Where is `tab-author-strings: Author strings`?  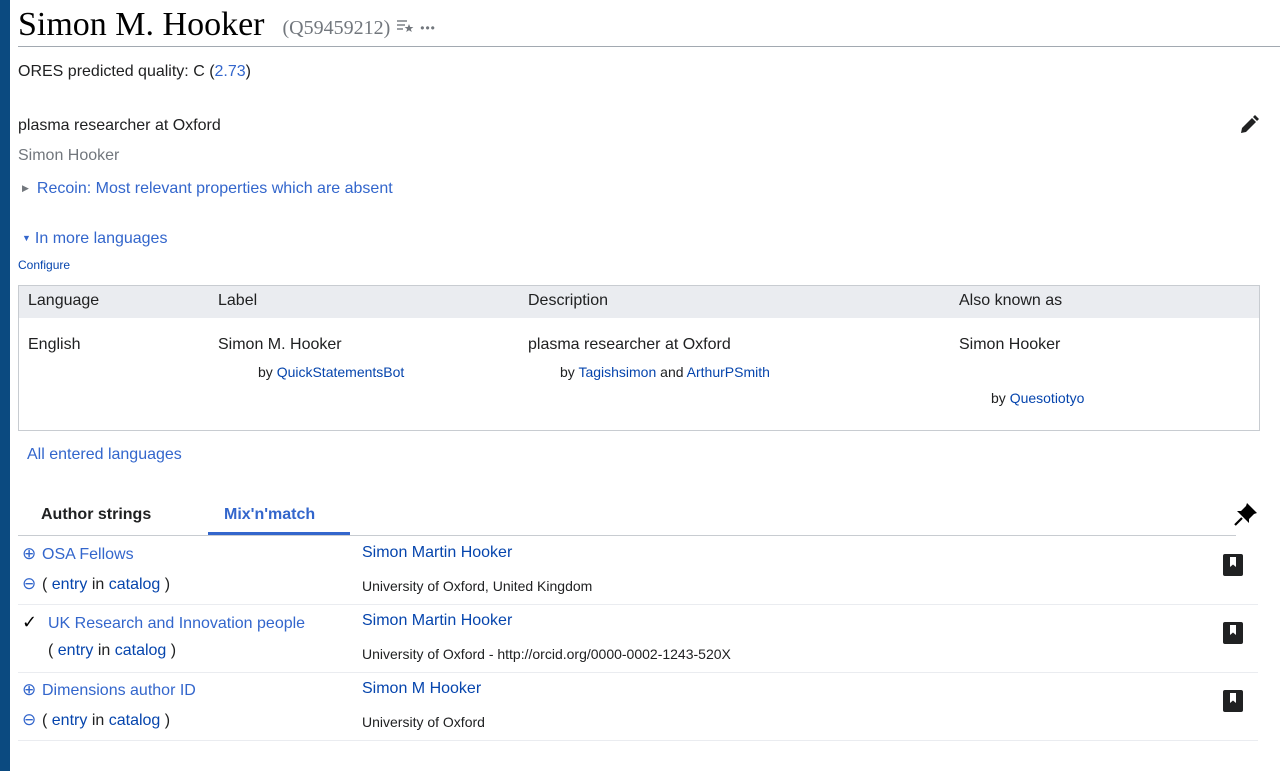
tab-author-strings: Author strings is located at coordinates (96, 515).